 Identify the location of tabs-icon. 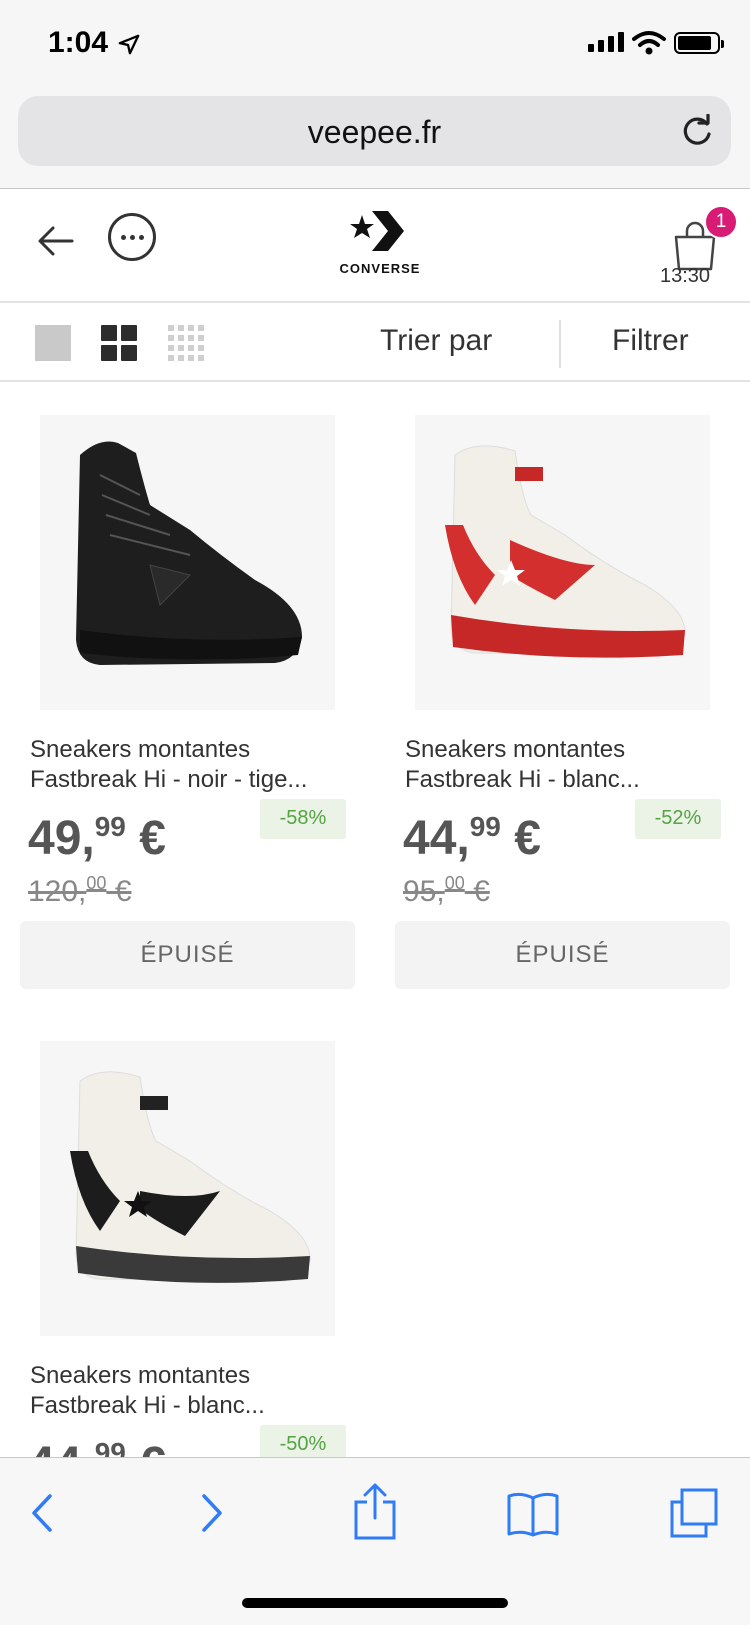
(694, 1513).